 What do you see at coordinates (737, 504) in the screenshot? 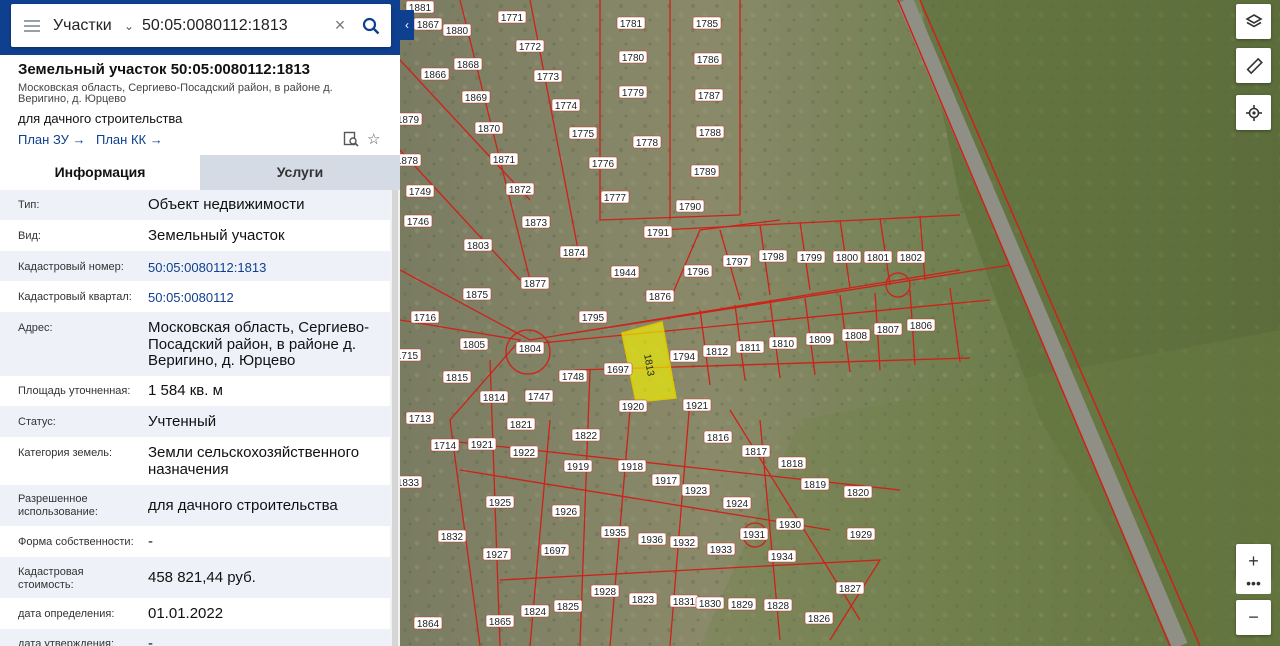
I see `plot-label-1924: 1924` at bounding box center [737, 504].